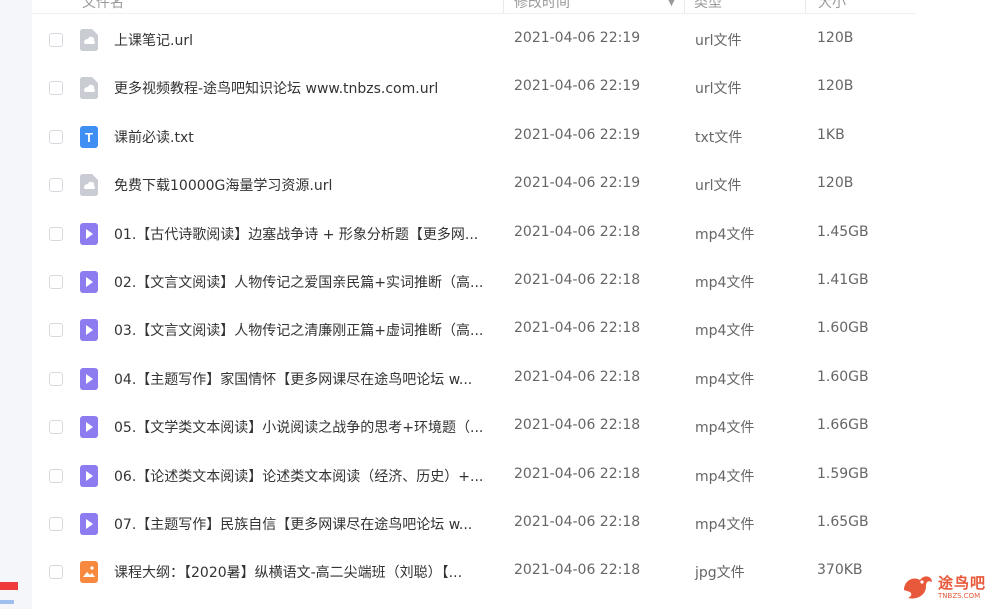 The image size is (1000, 609). What do you see at coordinates (304, 185) in the screenshot?
I see `file-name: 免费下载10000G海量学习资源.url` at bounding box center [304, 185].